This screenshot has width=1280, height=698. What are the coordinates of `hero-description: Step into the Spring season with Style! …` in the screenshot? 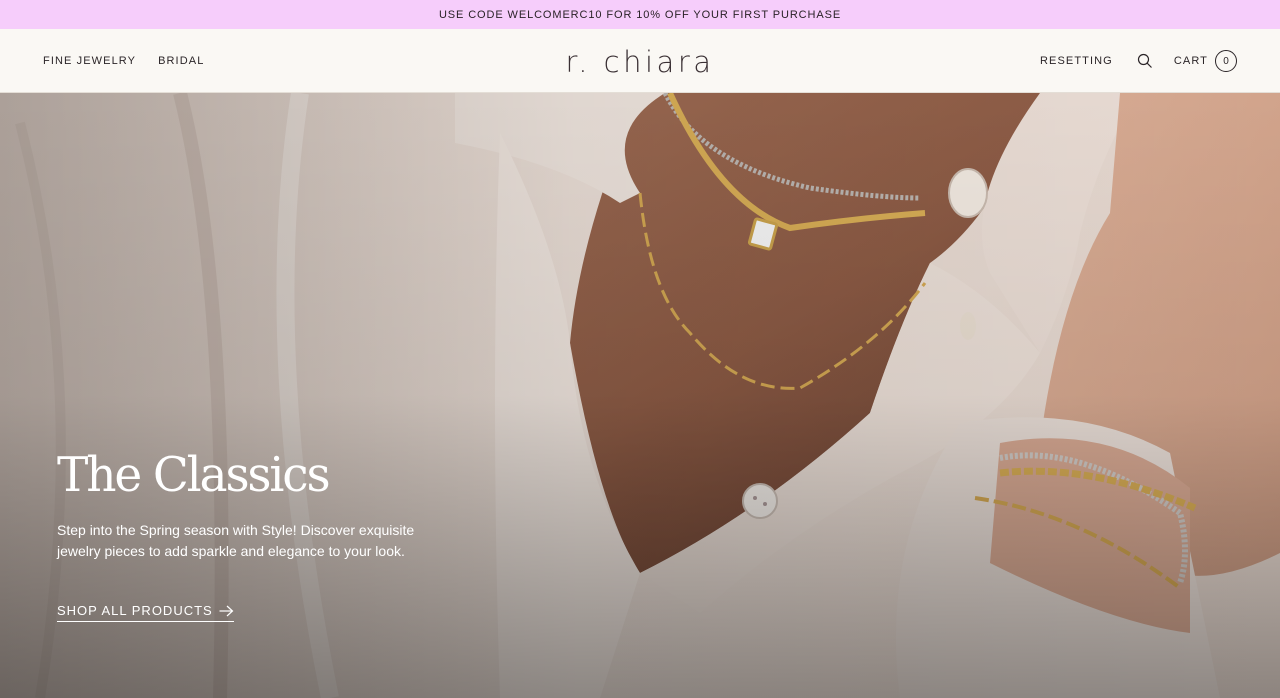 It's located at (236, 540).